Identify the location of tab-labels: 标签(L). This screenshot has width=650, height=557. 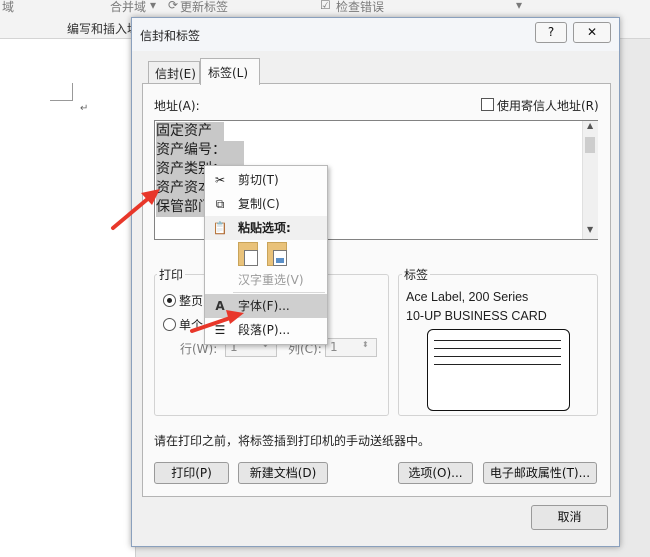
(230, 71).